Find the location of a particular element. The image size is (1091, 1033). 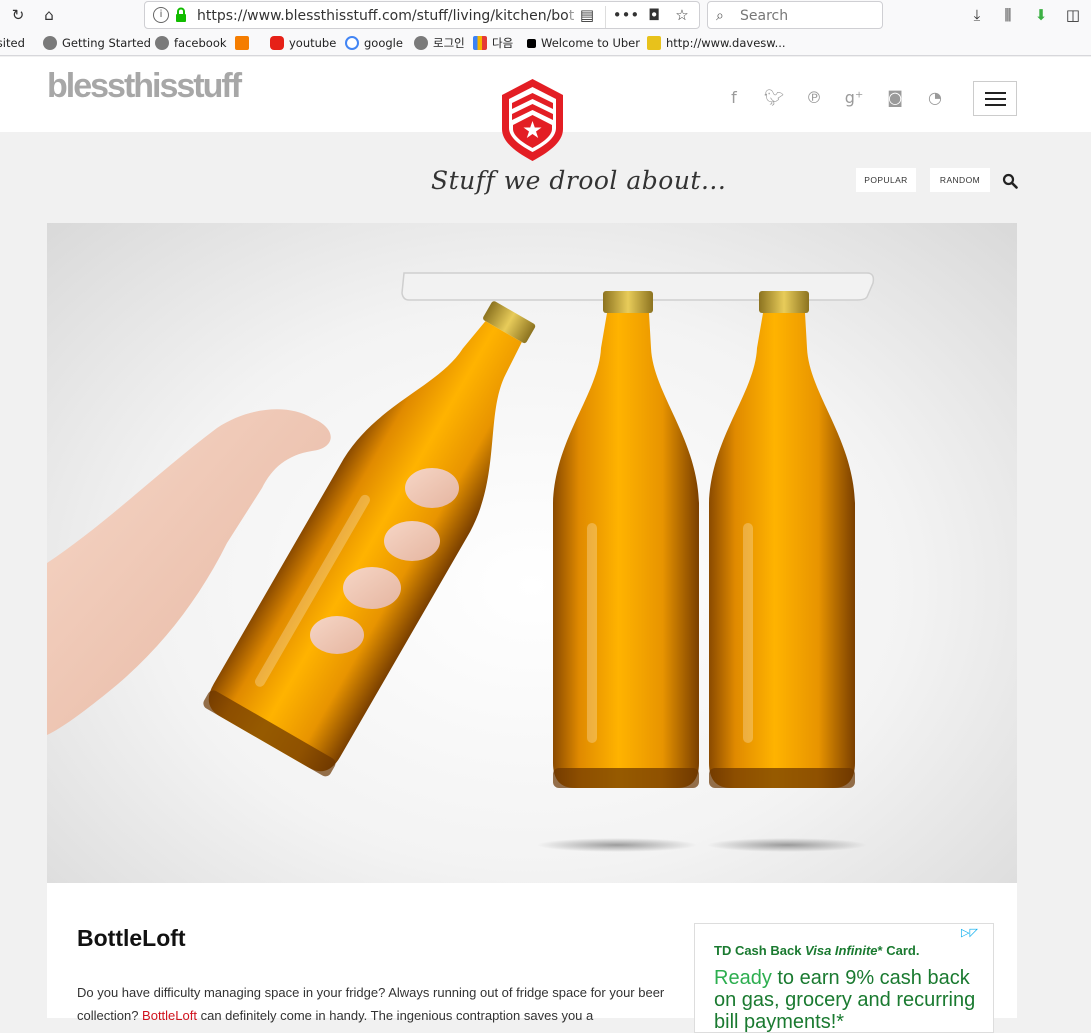

bookmark-item: Visited is located at coordinates (12, 43).